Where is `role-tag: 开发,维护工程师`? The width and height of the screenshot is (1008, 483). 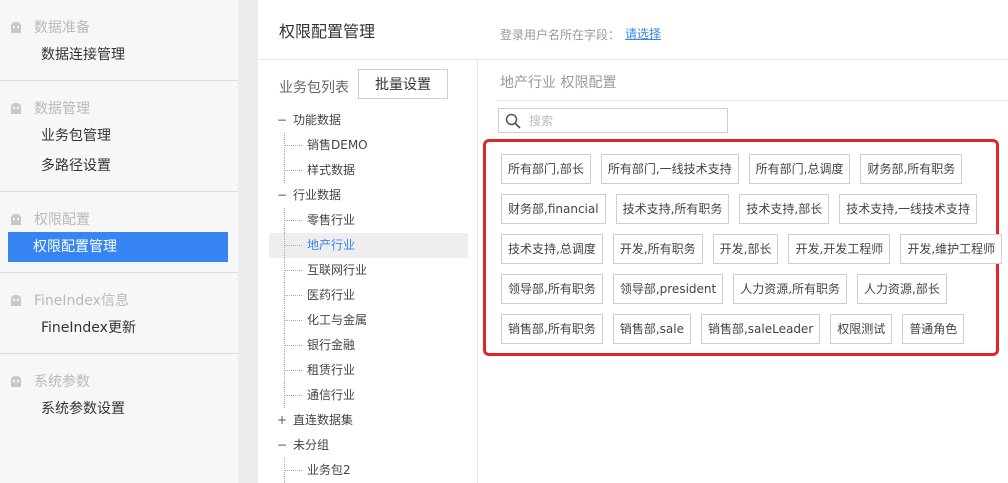
role-tag: 开发,维护工程师 is located at coordinates (951, 249).